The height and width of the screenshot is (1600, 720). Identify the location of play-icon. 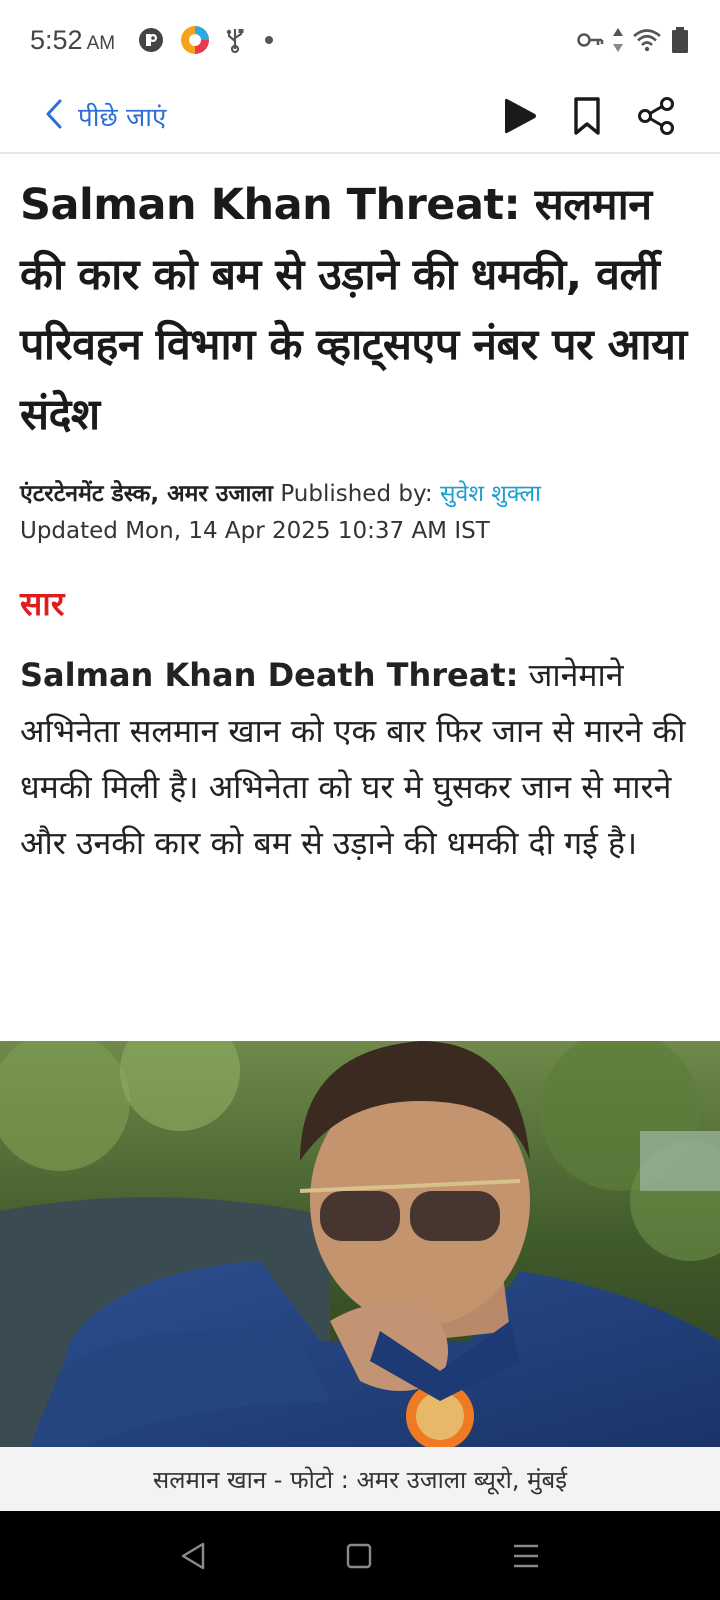
(520, 116).